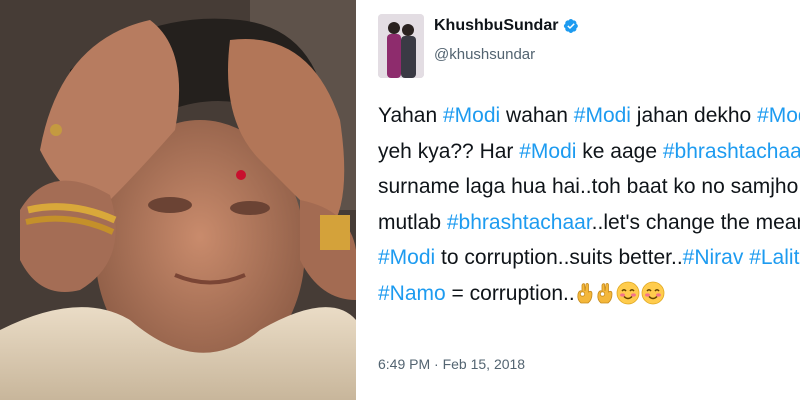 This screenshot has height=400, width=800. I want to click on profile-photo, so click(401, 46).